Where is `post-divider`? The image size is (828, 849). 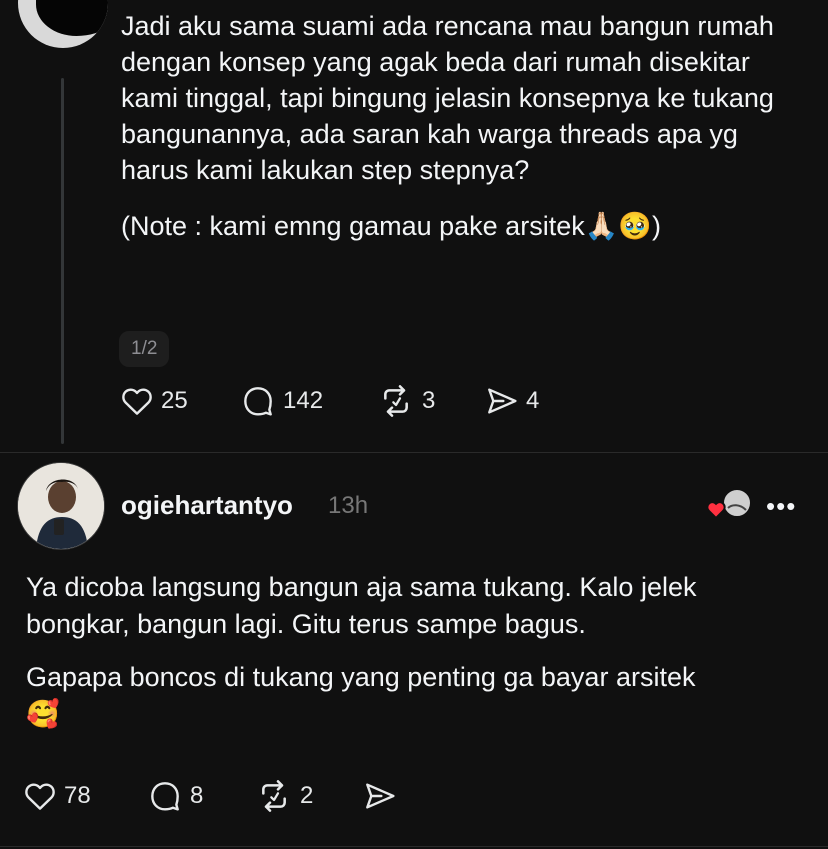 post-divider is located at coordinates (414, 452).